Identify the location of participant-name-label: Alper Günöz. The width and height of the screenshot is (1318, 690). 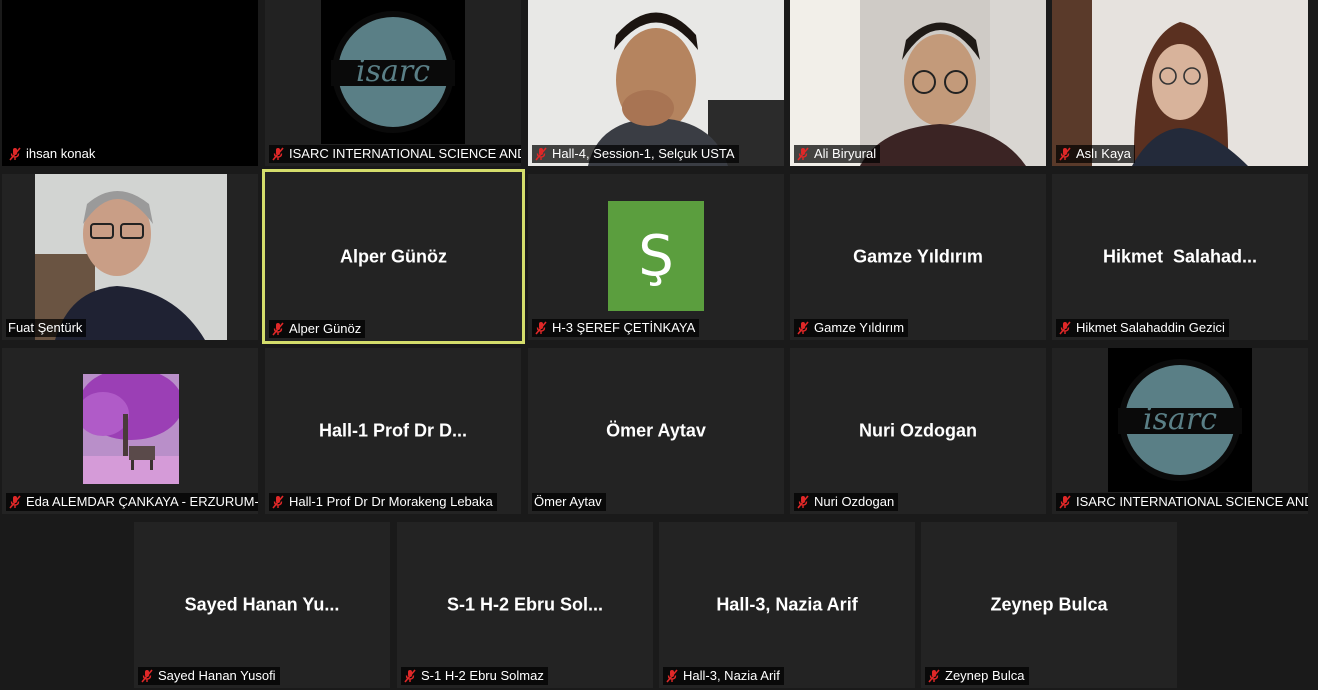
(317, 329).